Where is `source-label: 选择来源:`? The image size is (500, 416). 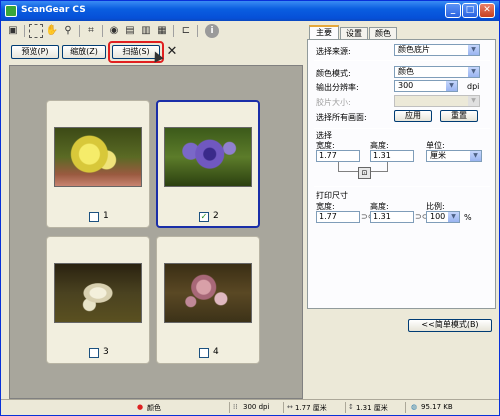
source-label: 选择来源: is located at coordinates (333, 51).